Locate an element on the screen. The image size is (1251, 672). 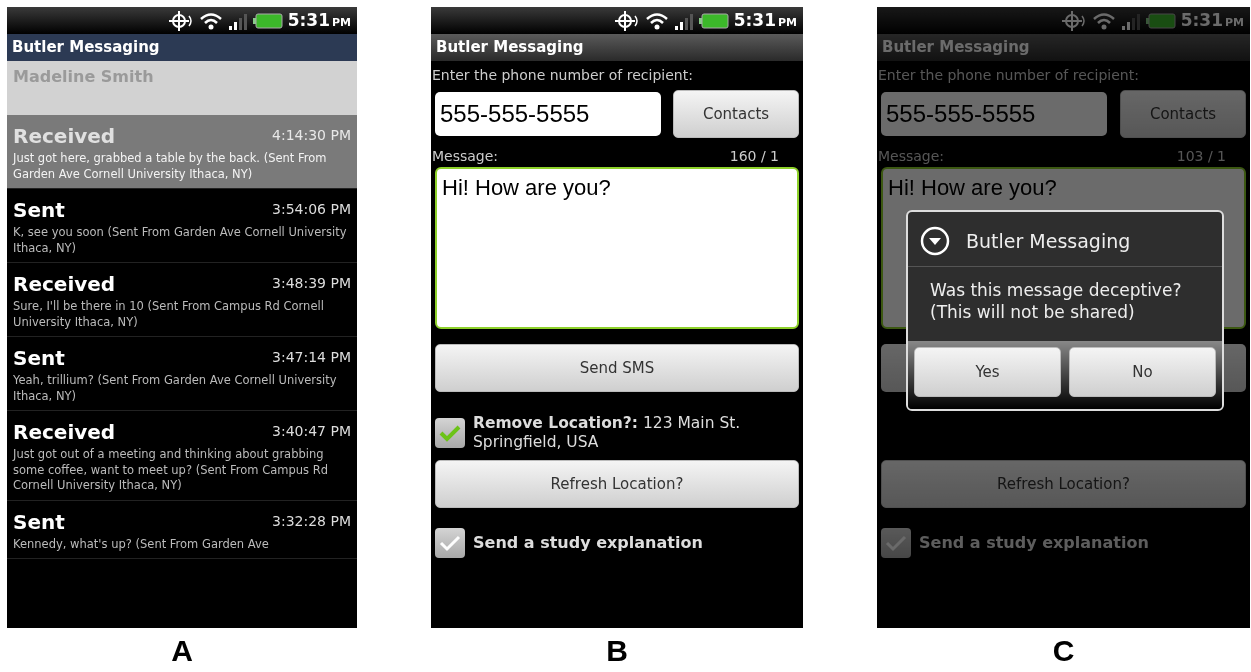
message-input: Hi! How are you? is located at coordinates (617, 248).